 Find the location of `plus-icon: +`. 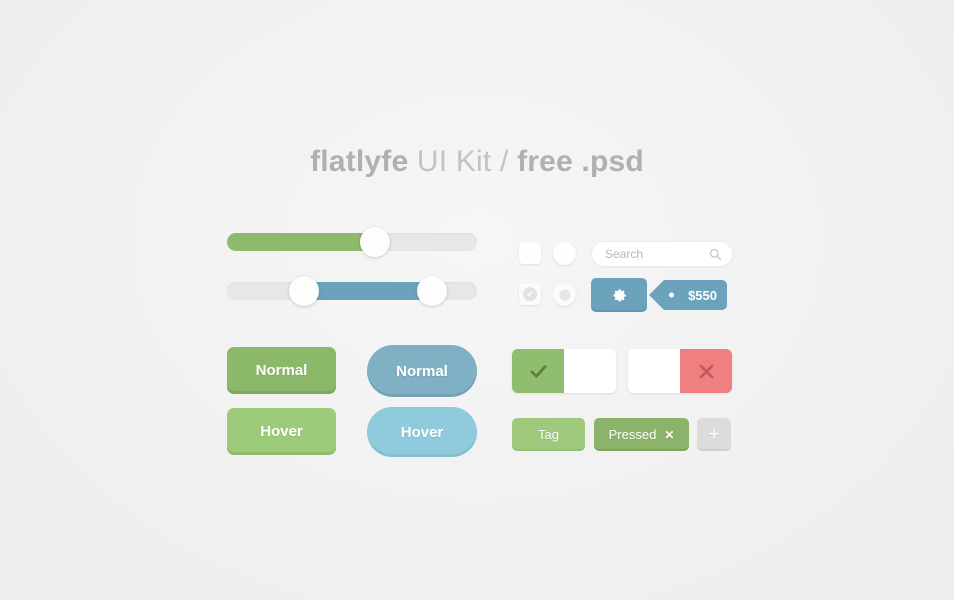

plus-icon: + is located at coordinates (714, 434).